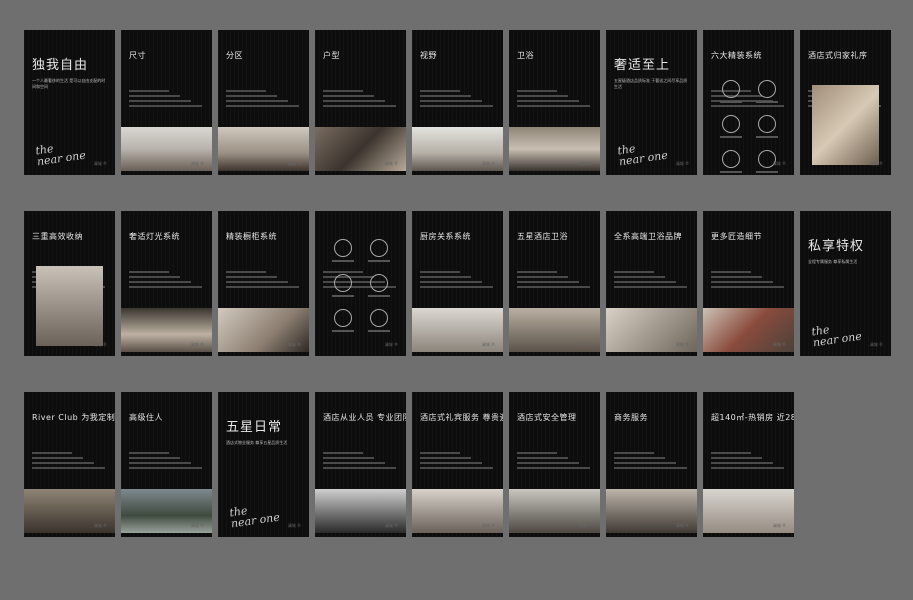 The height and width of the screenshot is (600, 913). Describe the element at coordinates (752, 417) in the screenshot. I see `card-title: 超140㎡-热销房 近280㎡-热销房` at that location.